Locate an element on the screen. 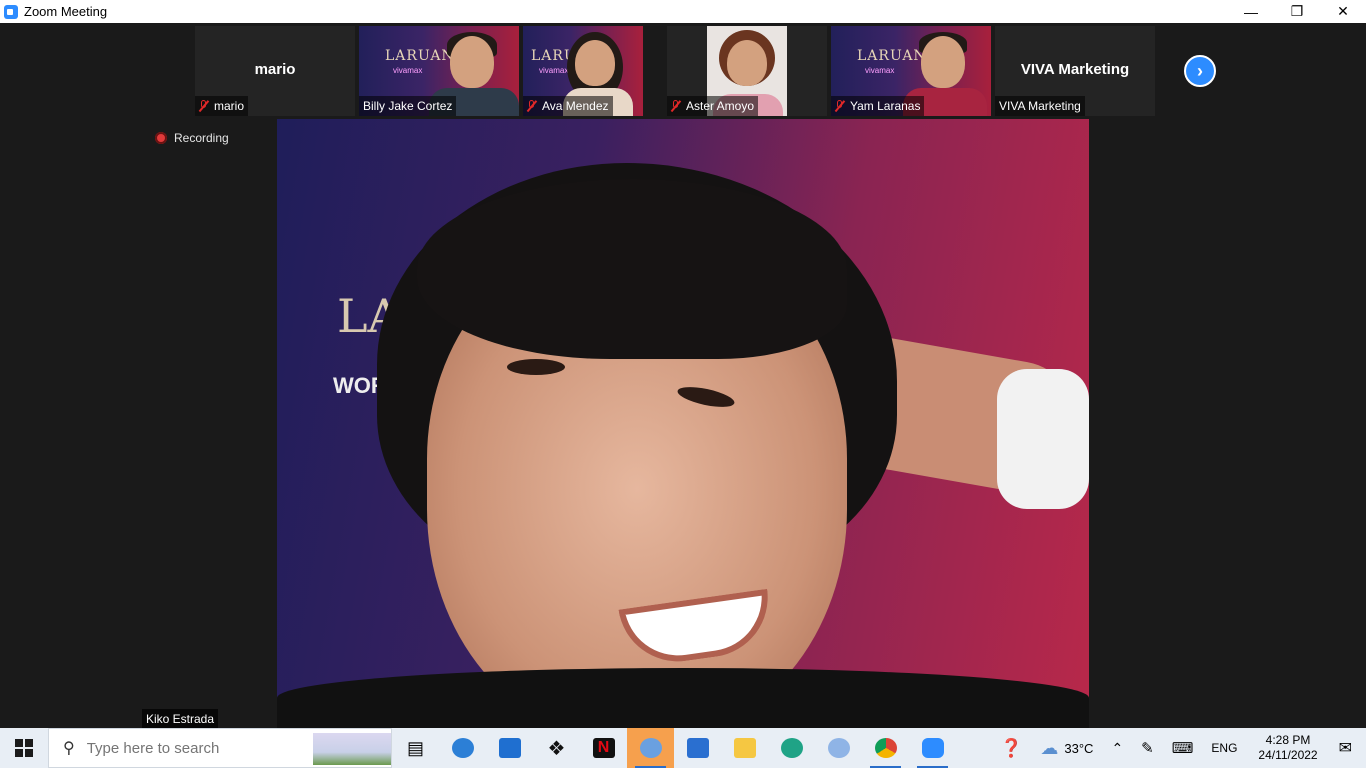 This screenshot has width=1366, height=768. system-tray: ❓ ☁ 33°C ⌃ ✎ ⌨ ENG 4:28 PM 24/11/2022 ✉ is located at coordinates (1178, 748).